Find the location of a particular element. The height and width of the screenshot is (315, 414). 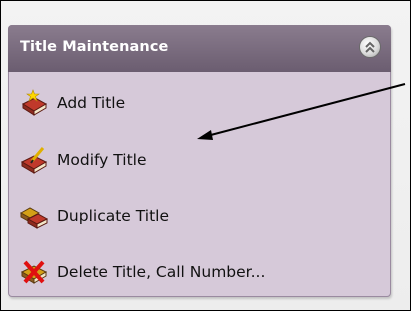

book-pencil-icon is located at coordinates (34, 160).